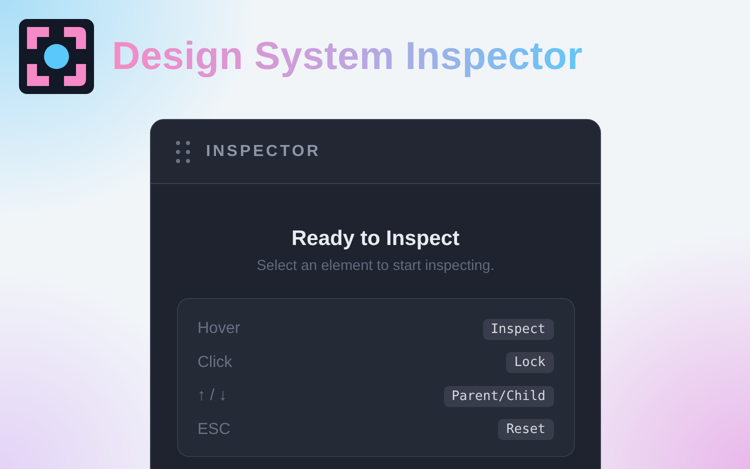 The height and width of the screenshot is (469, 750). I want to click on shortcut-key: Reset, so click(526, 429).